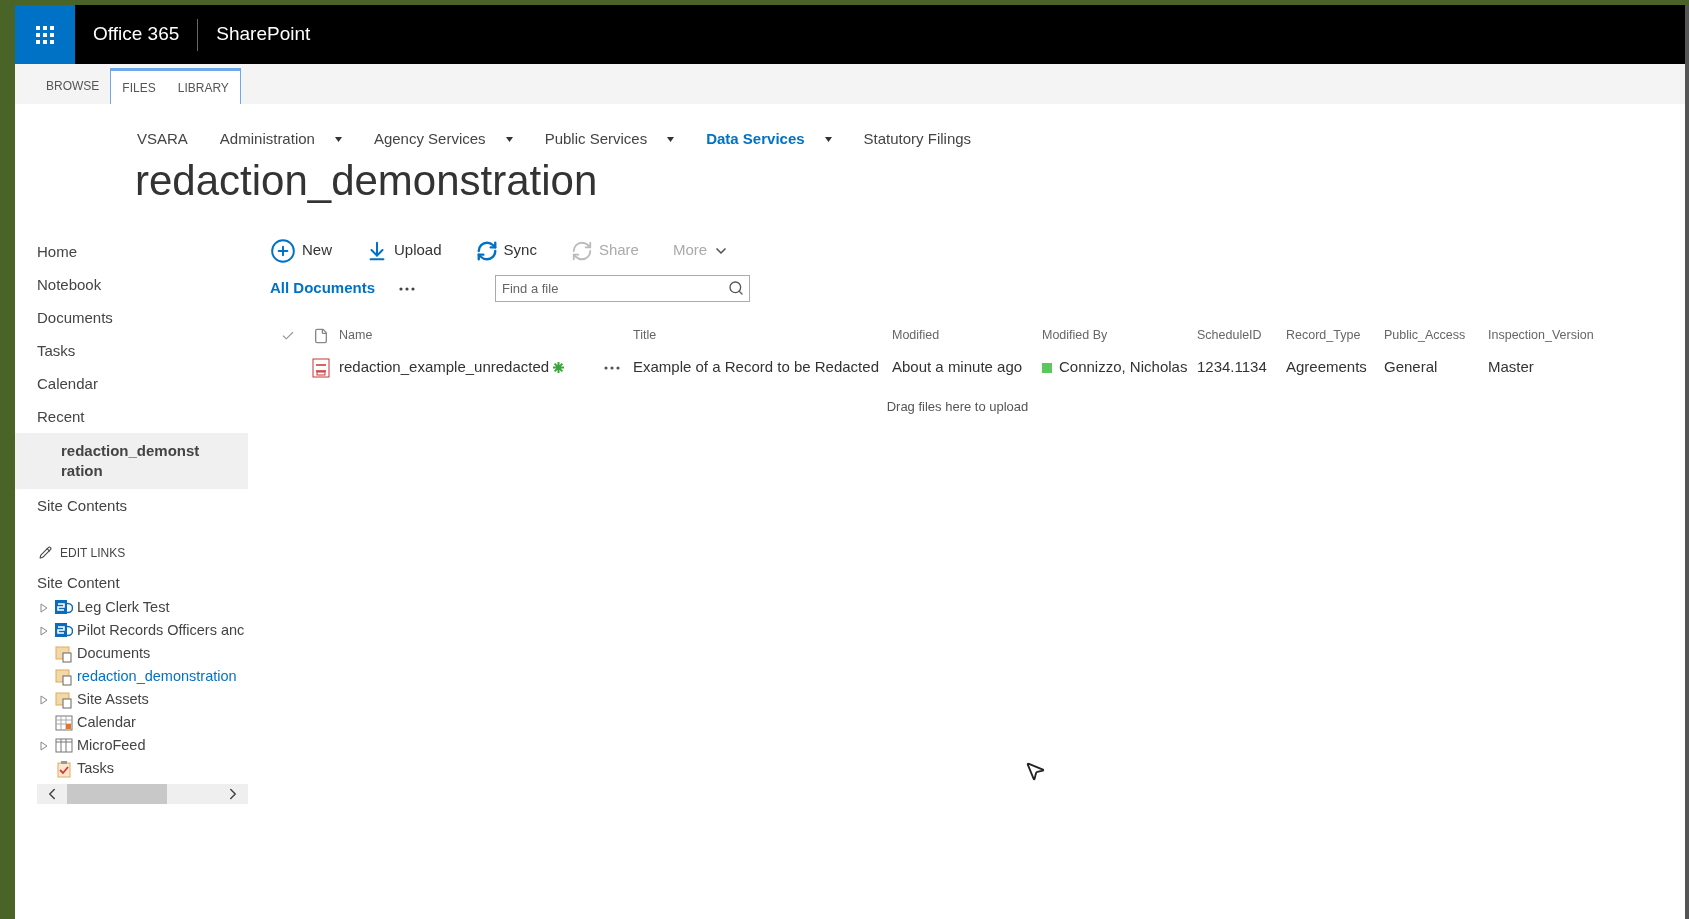 The image size is (1689, 919). What do you see at coordinates (96, 768) in the screenshot?
I see `tree-item-link: Tasks` at bounding box center [96, 768].